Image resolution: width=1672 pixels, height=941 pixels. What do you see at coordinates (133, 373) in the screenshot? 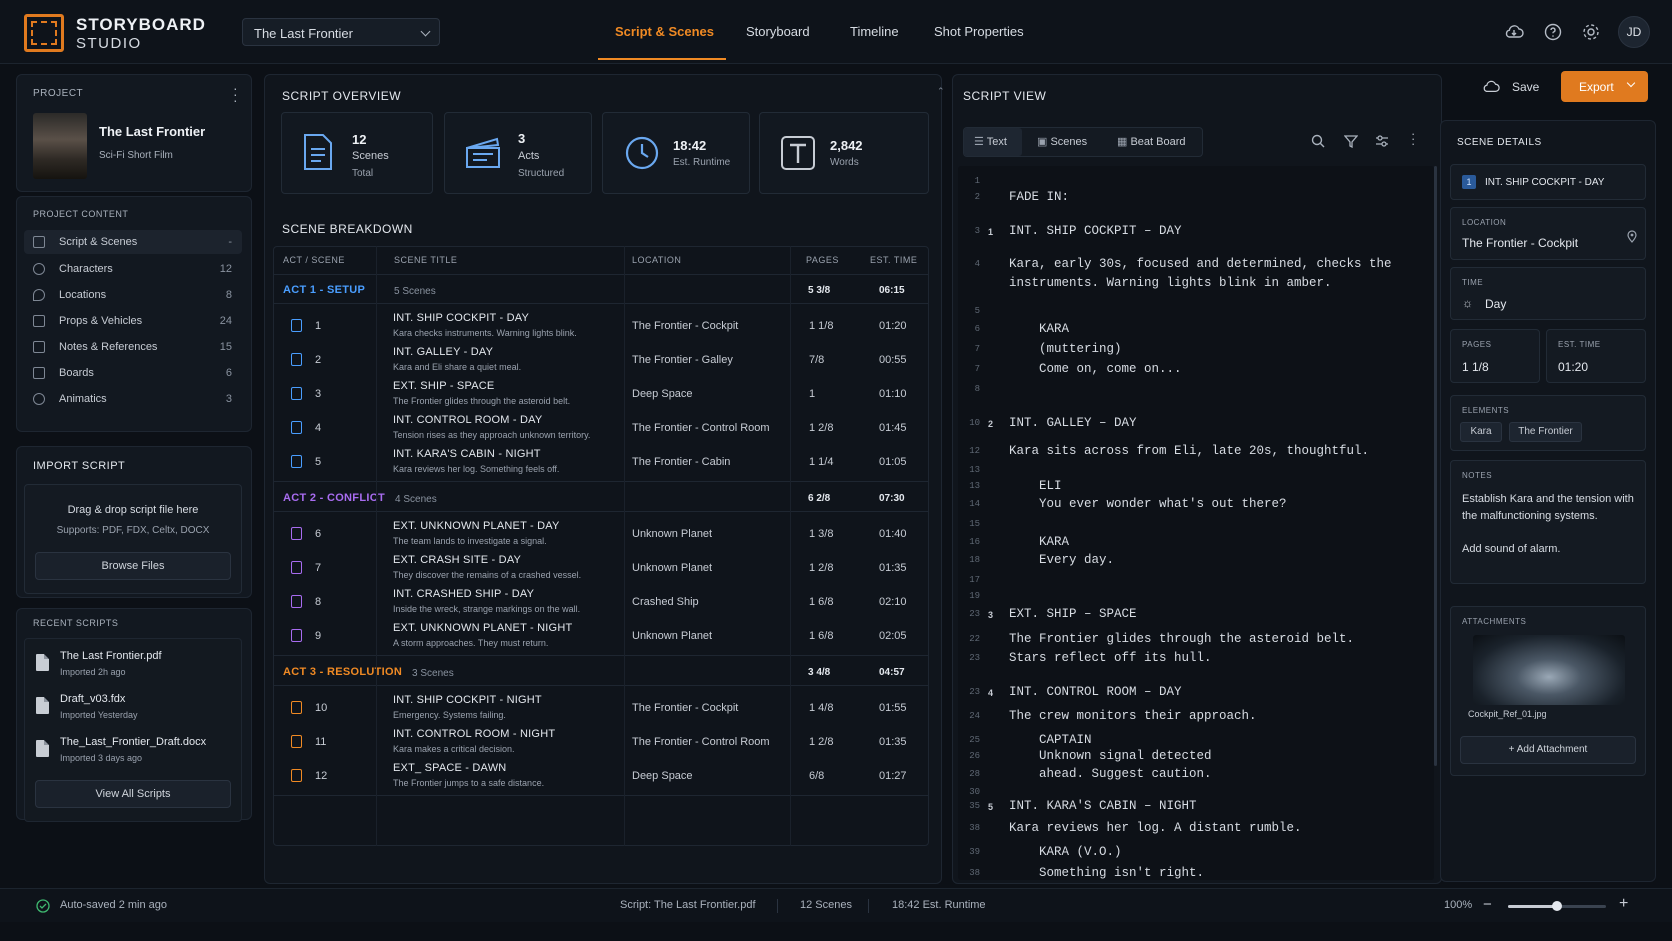
I see `sidebar-item-boards: Boards 6` at bounding box center [133, 373].